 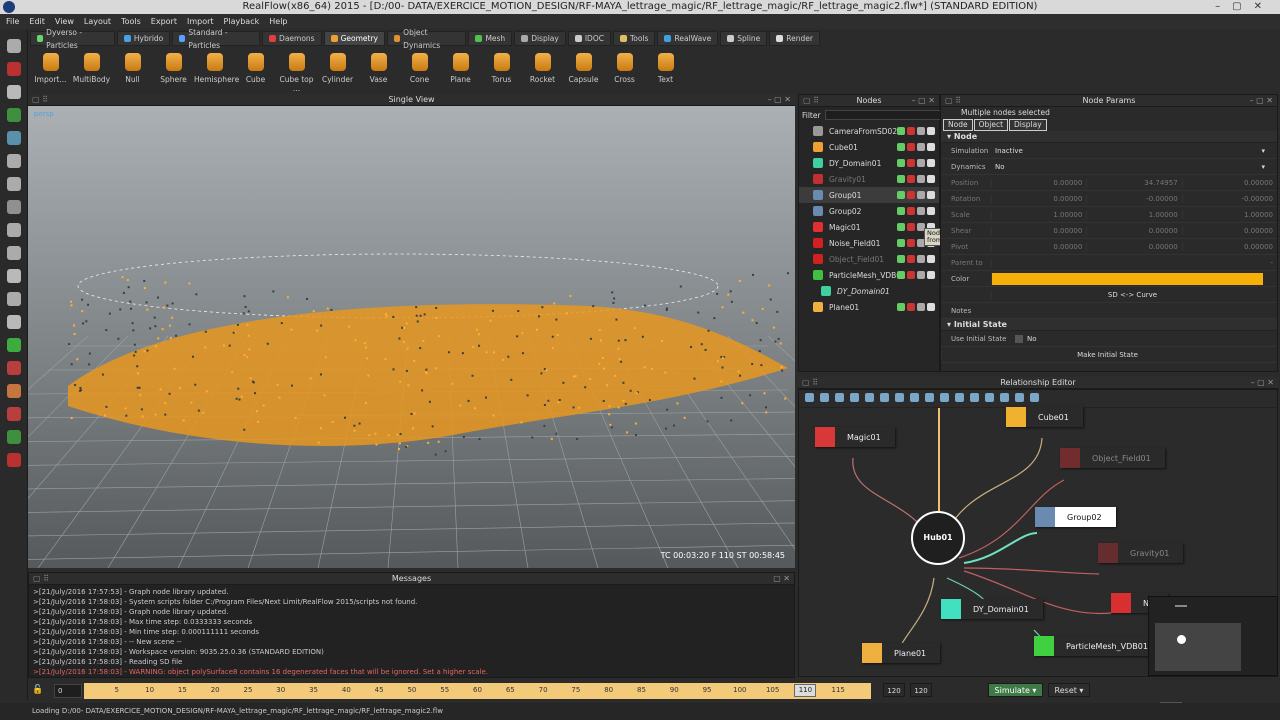 I want to click on graph-node: DY_Domain01, so click(x=992, y=609).